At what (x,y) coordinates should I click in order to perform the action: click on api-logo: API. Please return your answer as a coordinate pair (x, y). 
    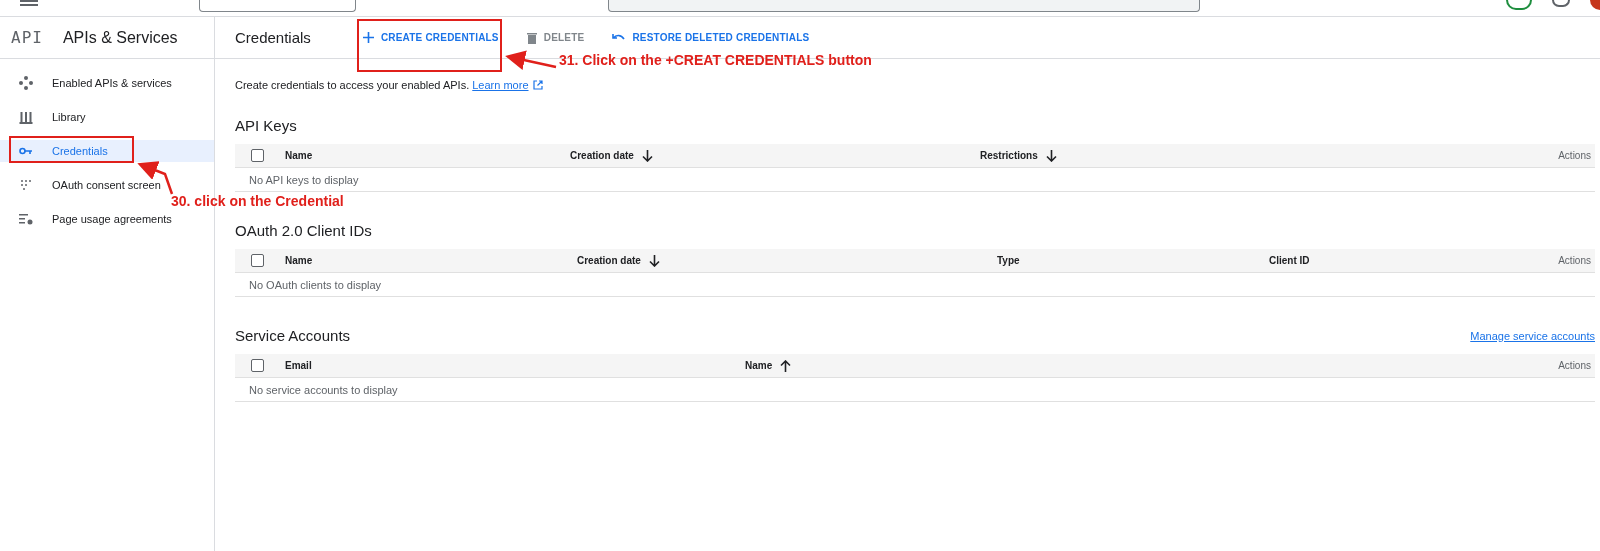
    Looking at the image, I should click on (27, 37).